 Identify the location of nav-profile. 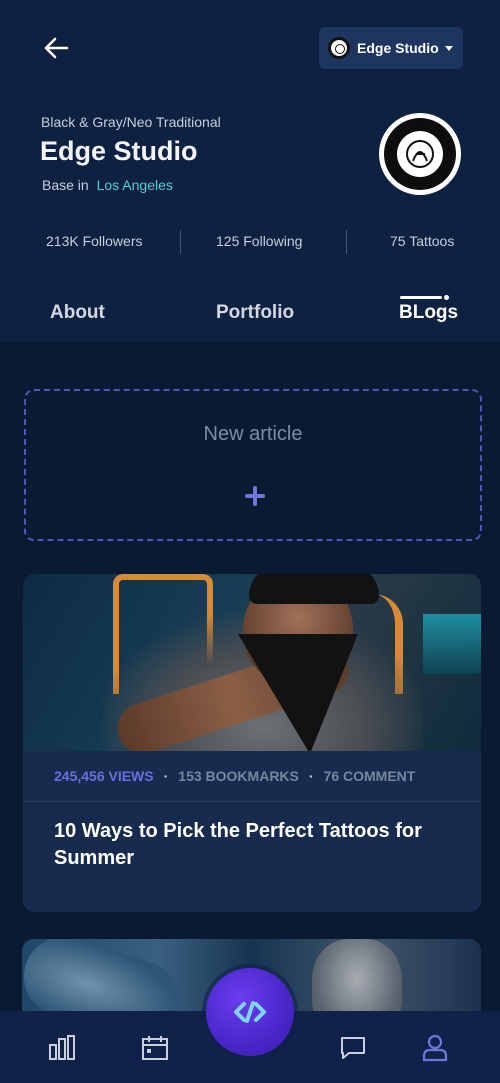
(435, 1048).